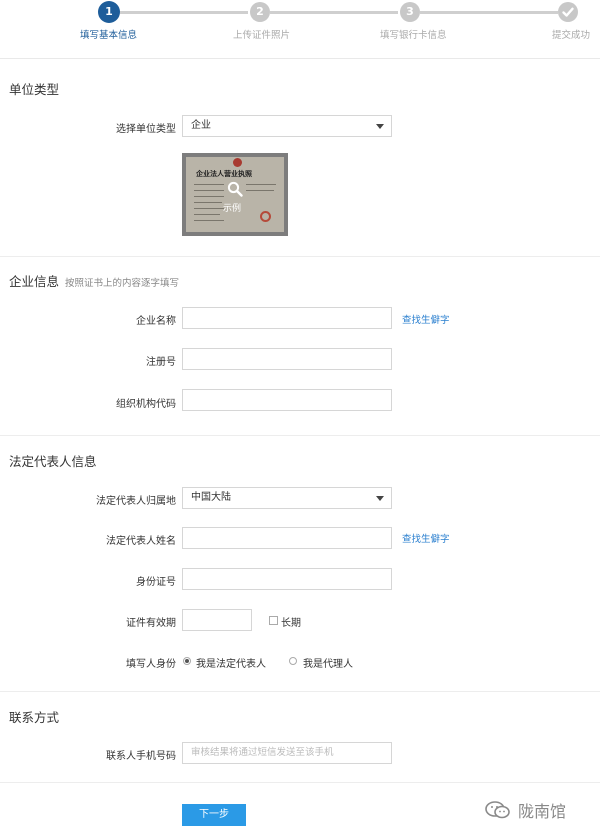  What do you see at coordinates (156, 582) in the screenshot?
I see `id-number-label: 身份证号` at bounding box center [156, 582].